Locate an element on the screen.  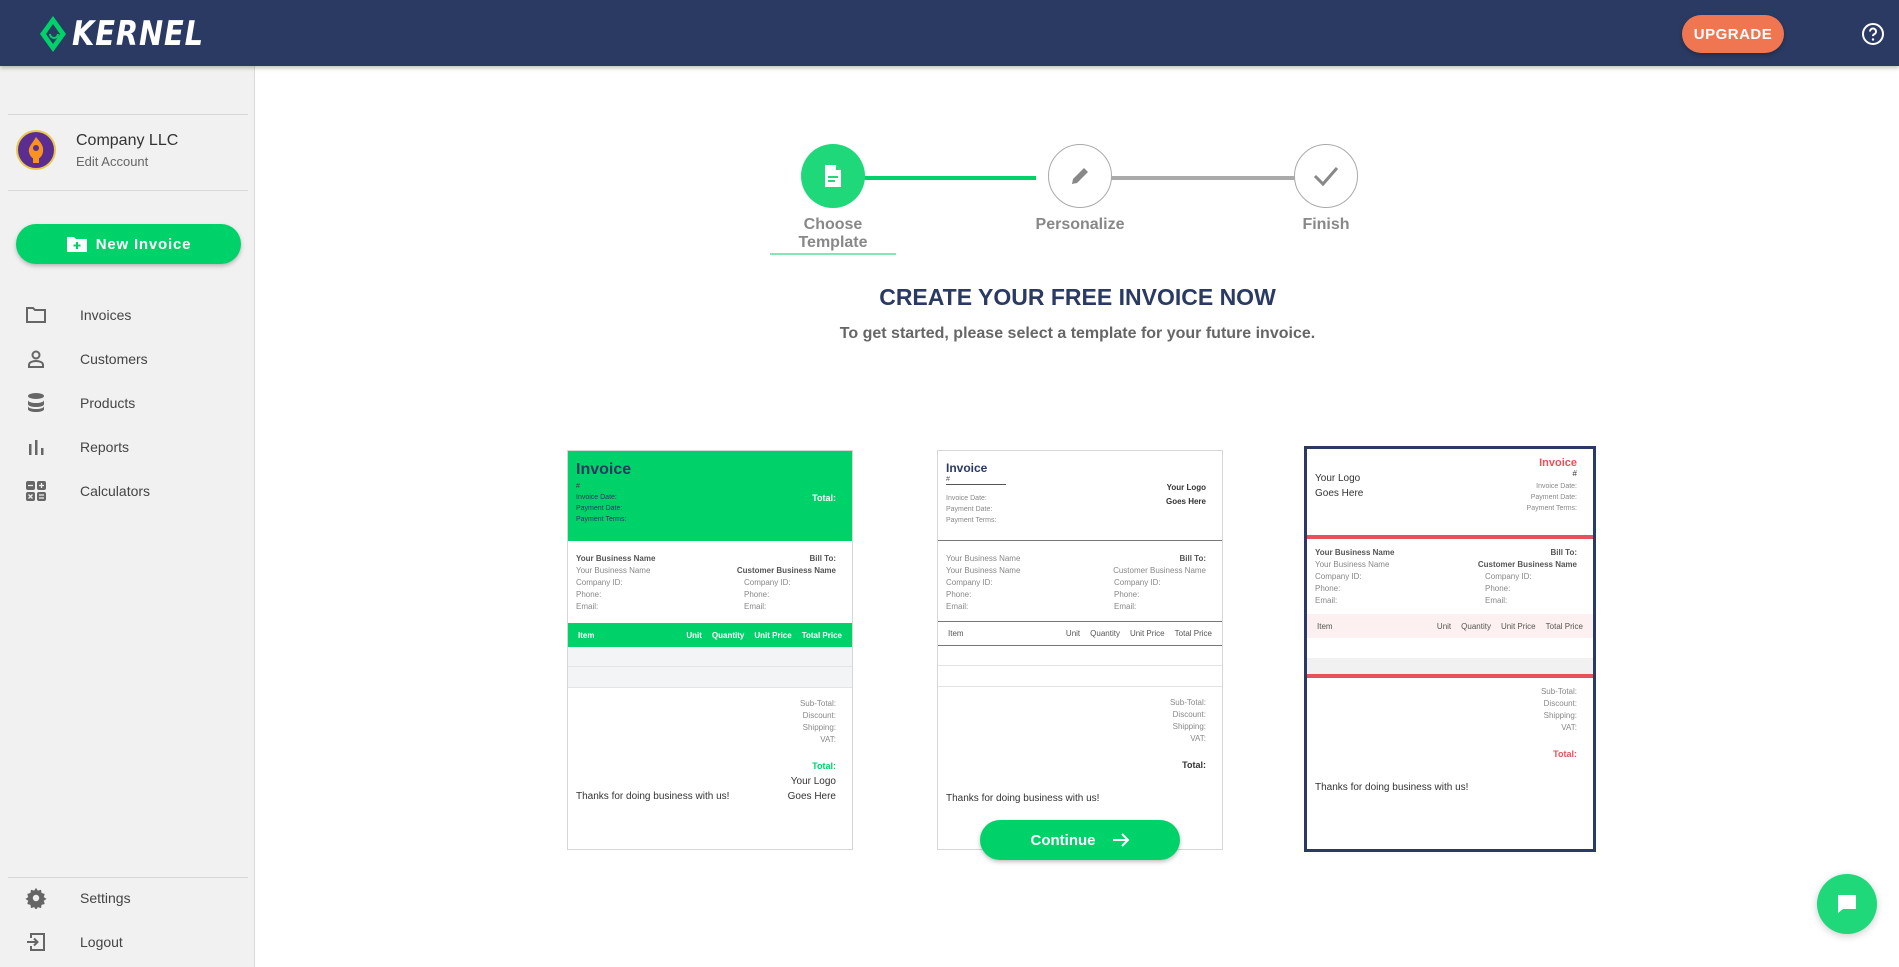
account-name: Company LLC is located at coordinates (127, 140).